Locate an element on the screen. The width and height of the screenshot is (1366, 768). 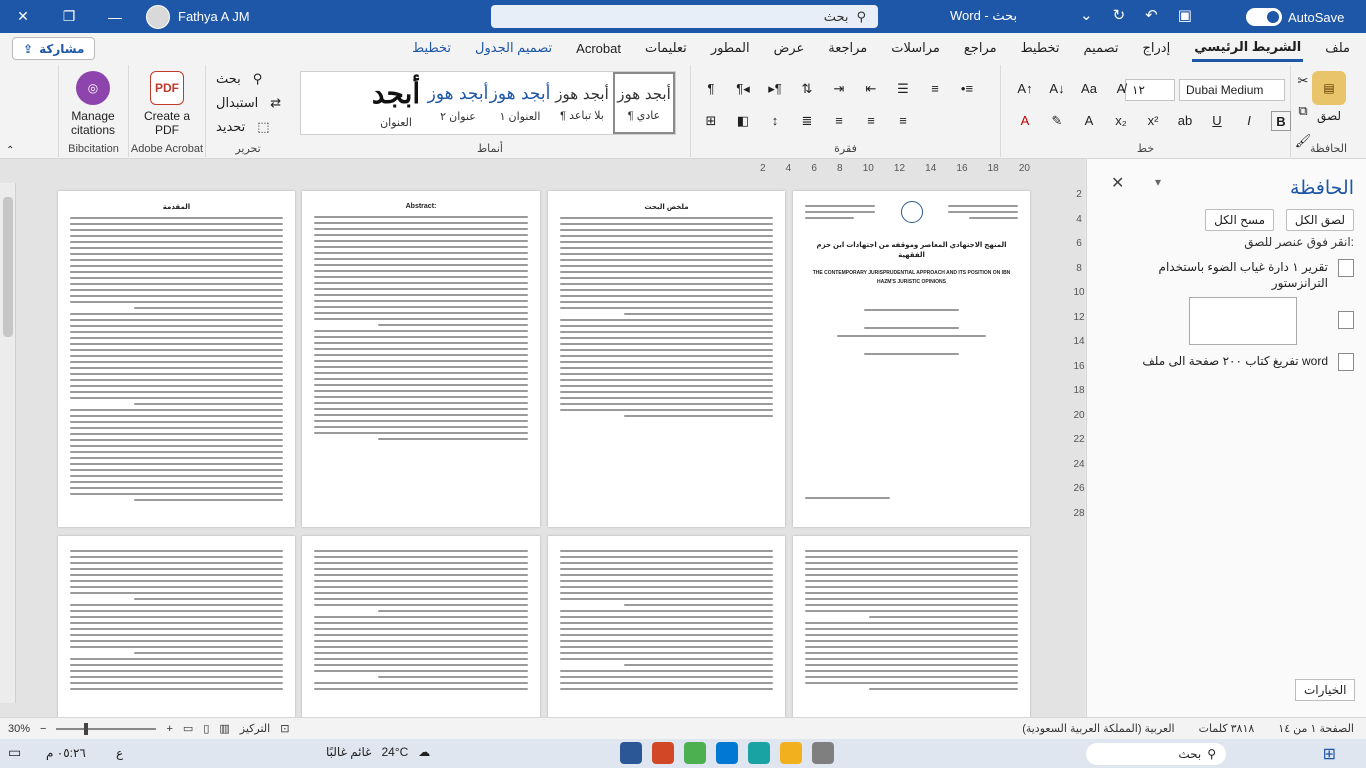
tab-2: إدراج is located at coordinates (1157, 48).